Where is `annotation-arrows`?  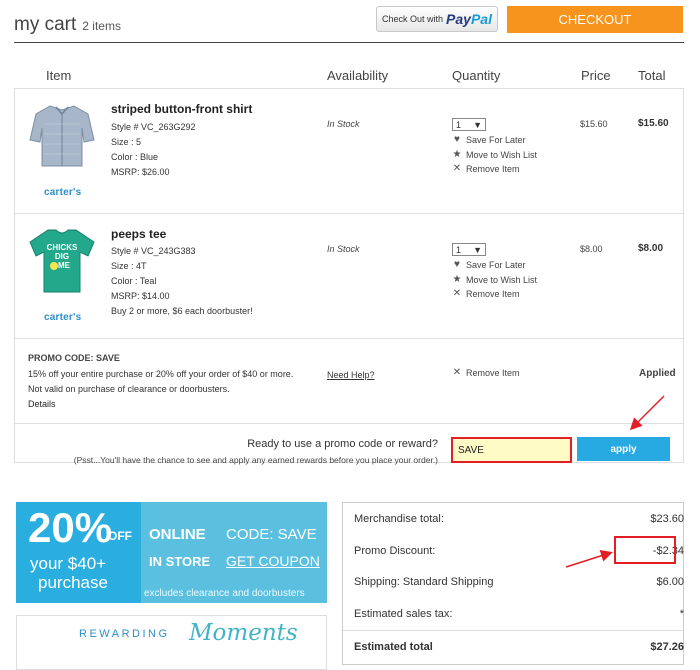
annotation-arrows is located at coordinates (615, 481).